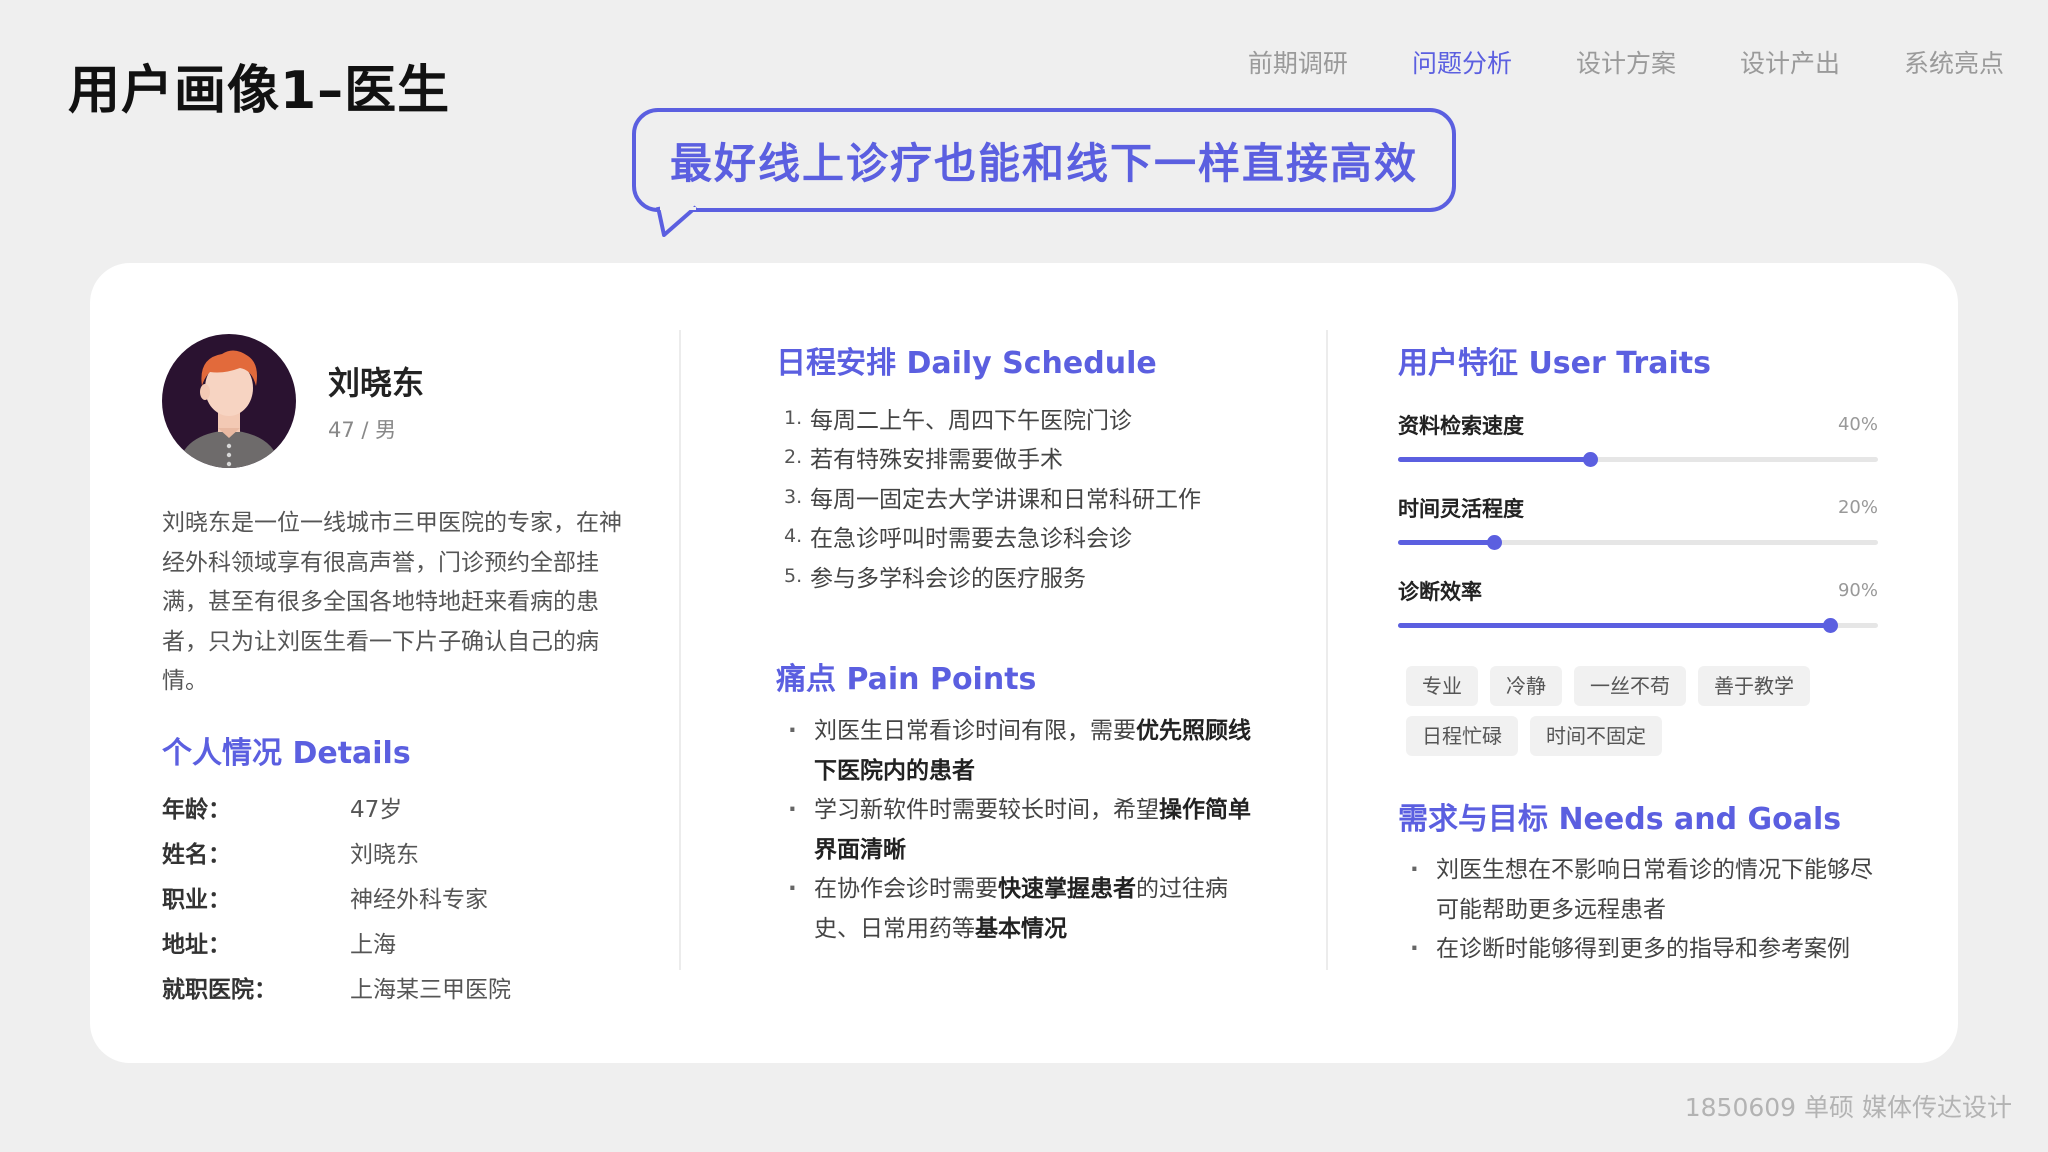  I want to click on trait-tag: 一丝不苟, so click(1630, 686).